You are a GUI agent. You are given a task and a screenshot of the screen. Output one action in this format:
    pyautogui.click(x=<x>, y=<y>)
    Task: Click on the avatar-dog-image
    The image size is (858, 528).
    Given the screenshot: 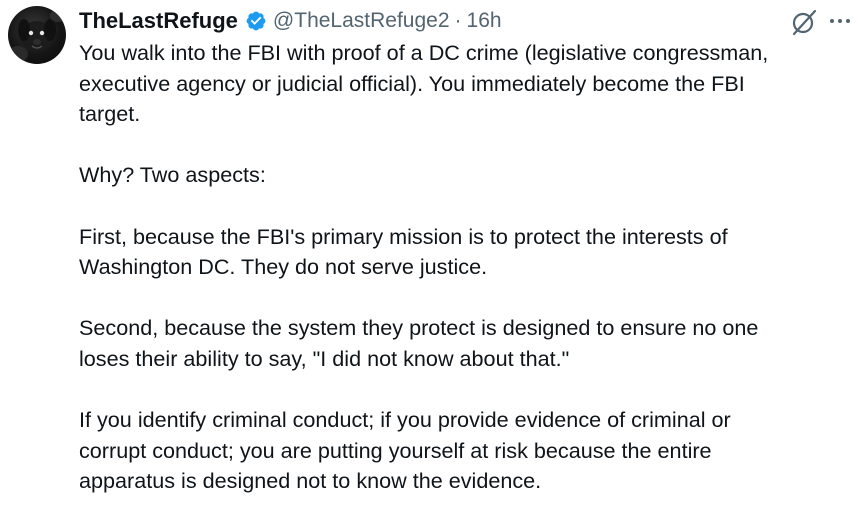 What is the action you would take?
    pyautogui.click(x=37, y=36)
    